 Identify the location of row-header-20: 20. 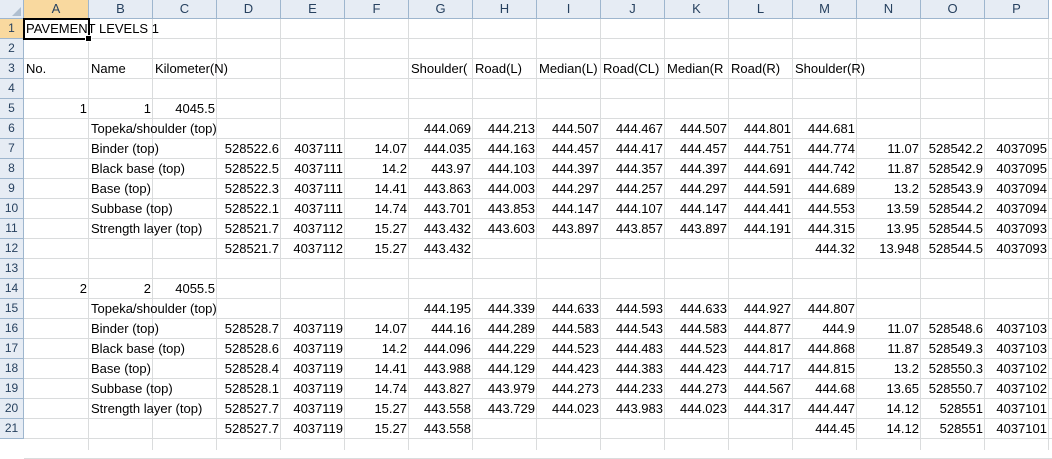
(12, 409).